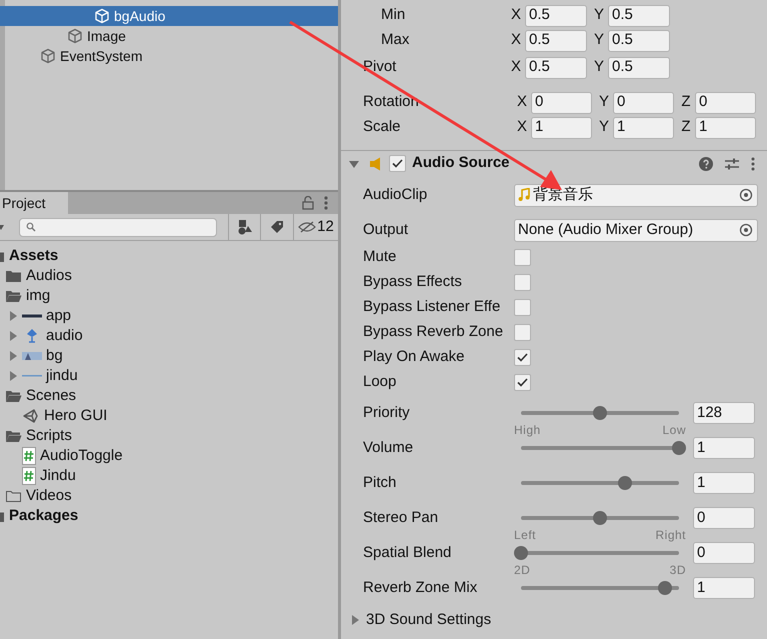  I want to click on property-label: Scale, so click(382, 127).